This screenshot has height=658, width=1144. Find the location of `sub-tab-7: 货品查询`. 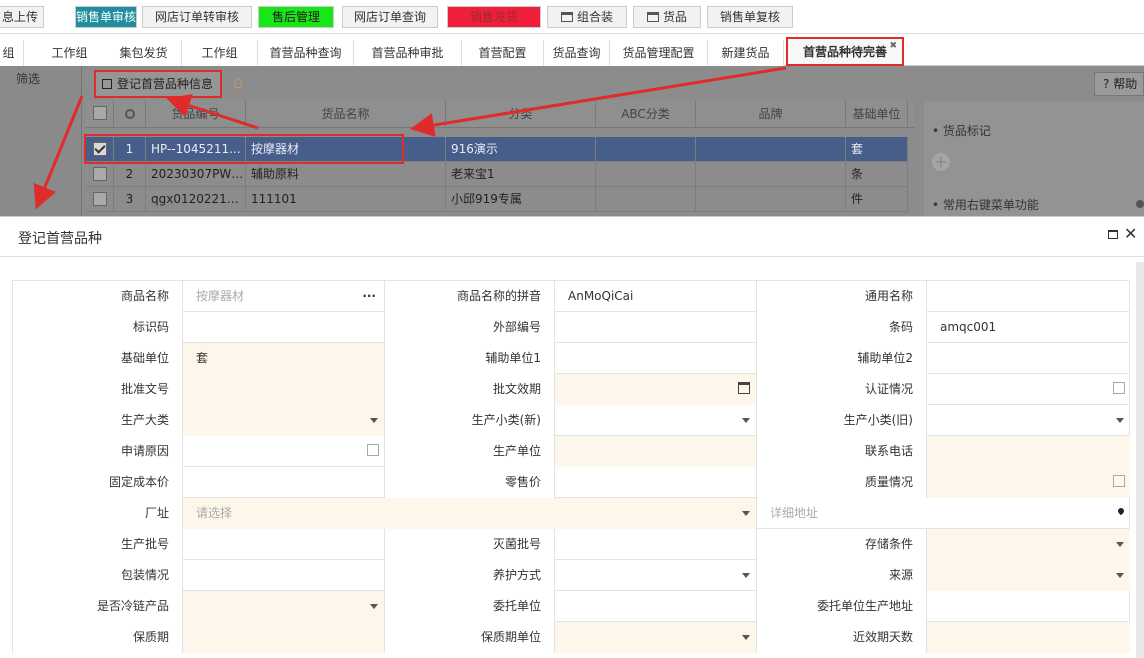

sub-tab-7: 货品查询 is located at coordinates (577, 53).